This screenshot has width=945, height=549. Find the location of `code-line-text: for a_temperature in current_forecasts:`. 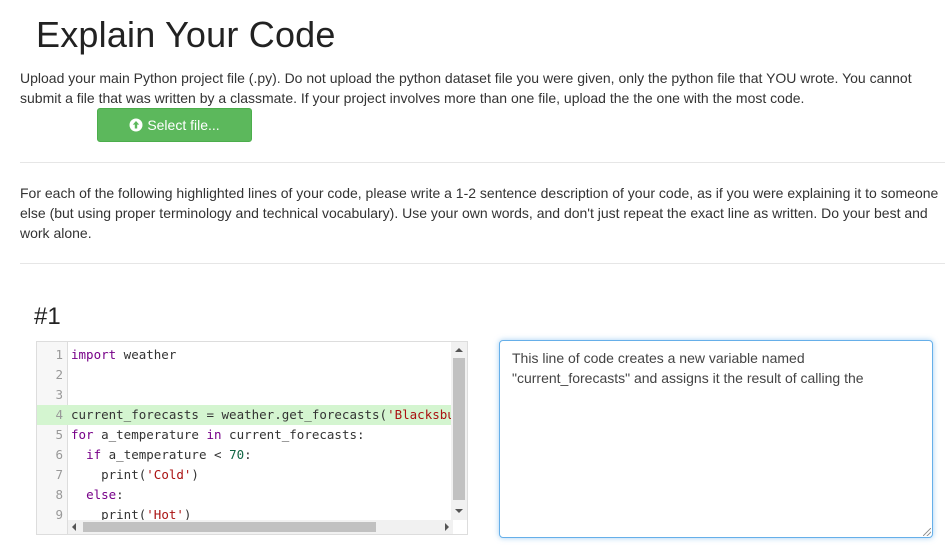

code-line-text: for a_temperature in current_forecasts: is located at coordinates (218, 434).